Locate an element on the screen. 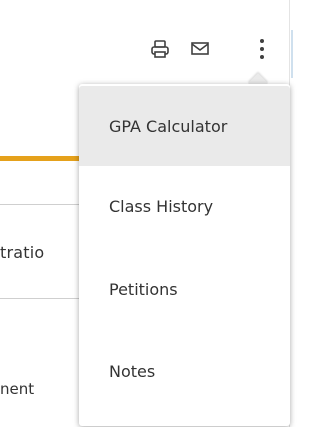  more-vertical-icon is located at coordinates (262, 49).